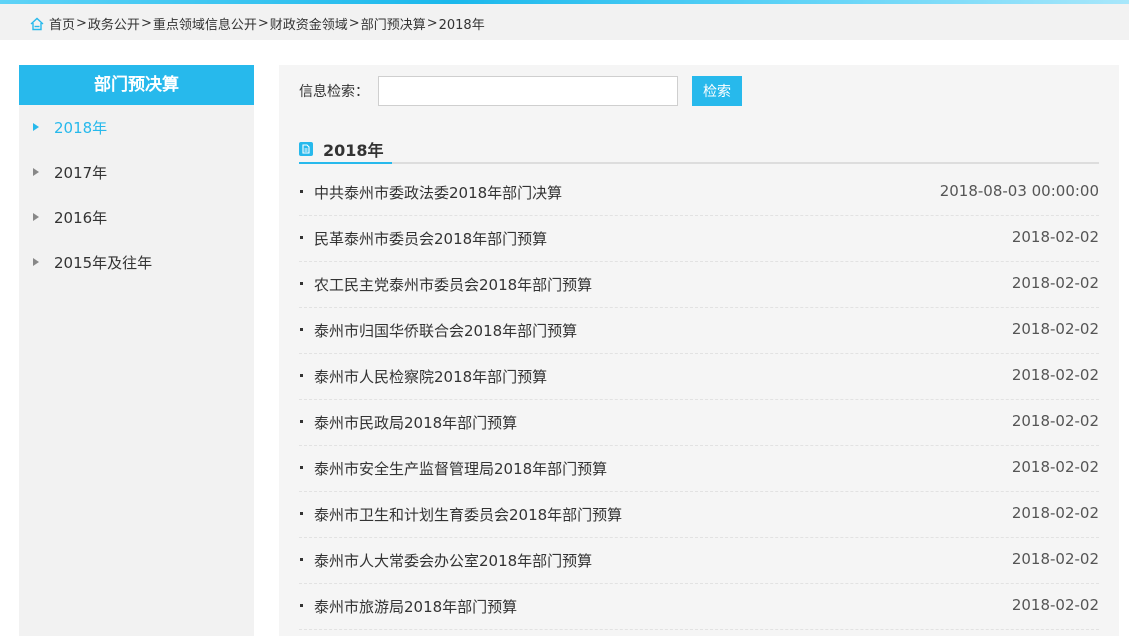 This screenshot has width=1129, height=636. I want to click on search-label: 信息检索：, so click(334, 92).